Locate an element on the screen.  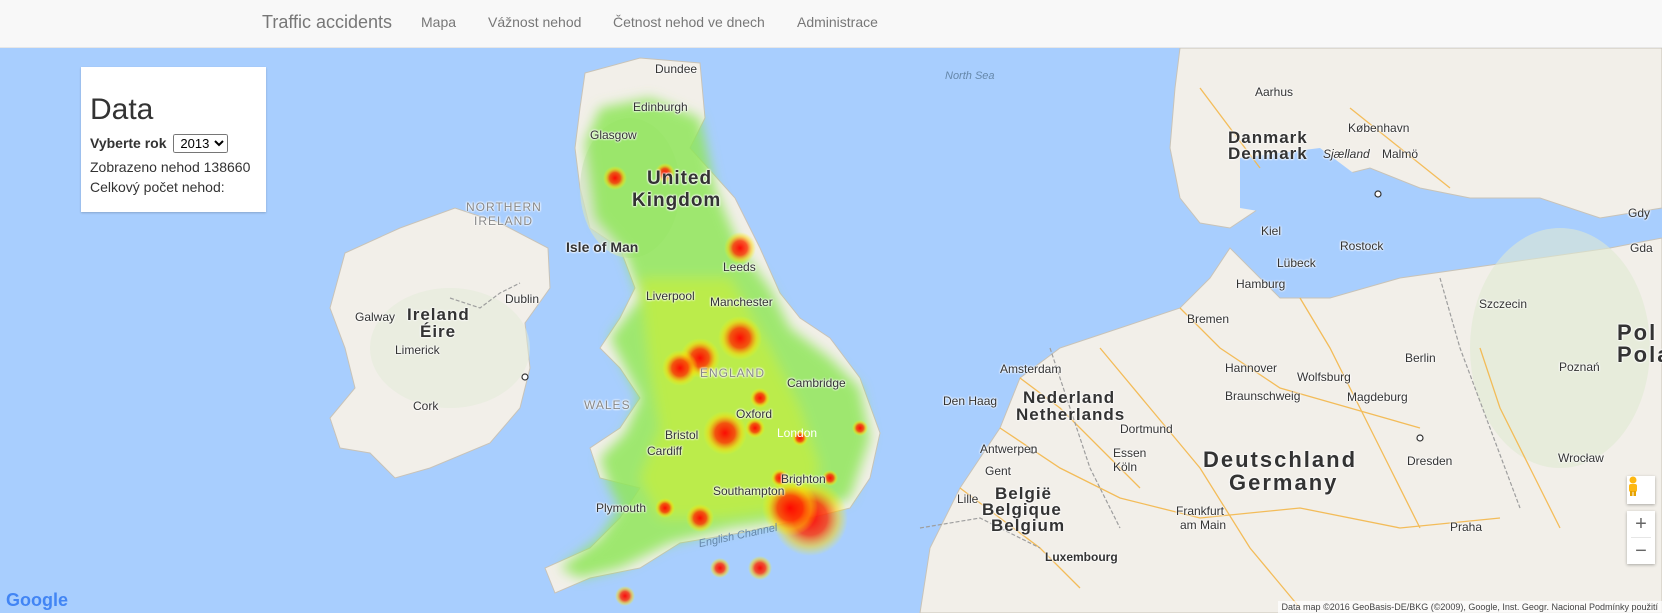
shown-count: Zobrazeno nehod 138660 is located at coordinates (170, 167).